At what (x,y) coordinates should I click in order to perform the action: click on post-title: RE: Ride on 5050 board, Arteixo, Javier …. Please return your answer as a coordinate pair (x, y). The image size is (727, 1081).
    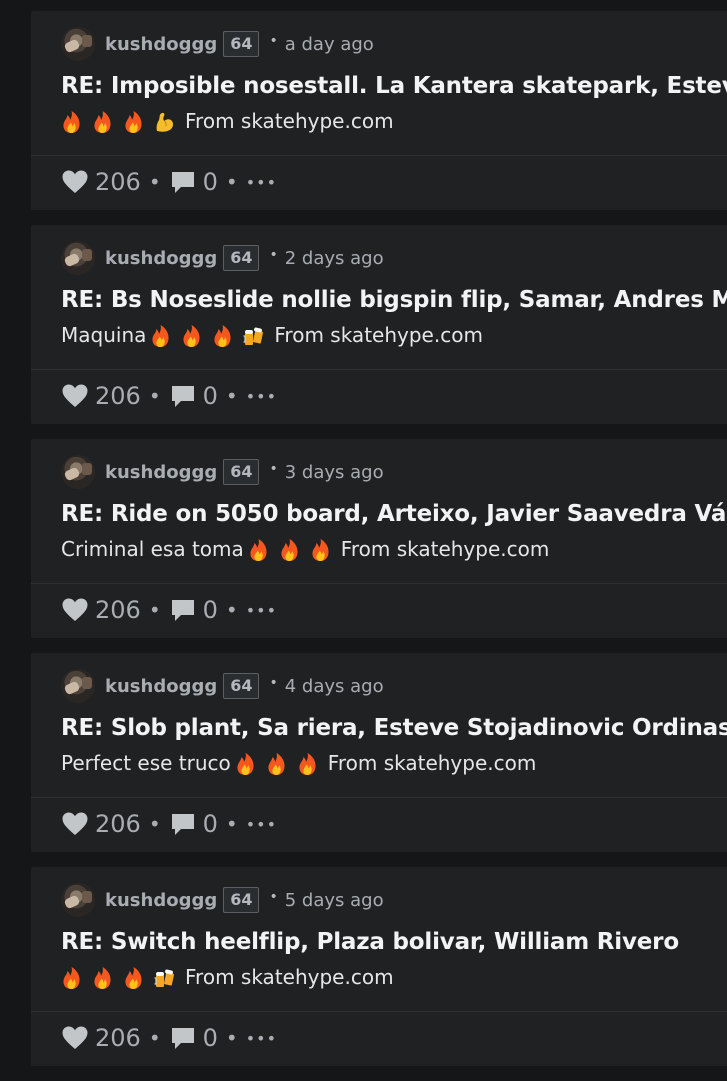
    Looking at the image, I should click on (394, 514).